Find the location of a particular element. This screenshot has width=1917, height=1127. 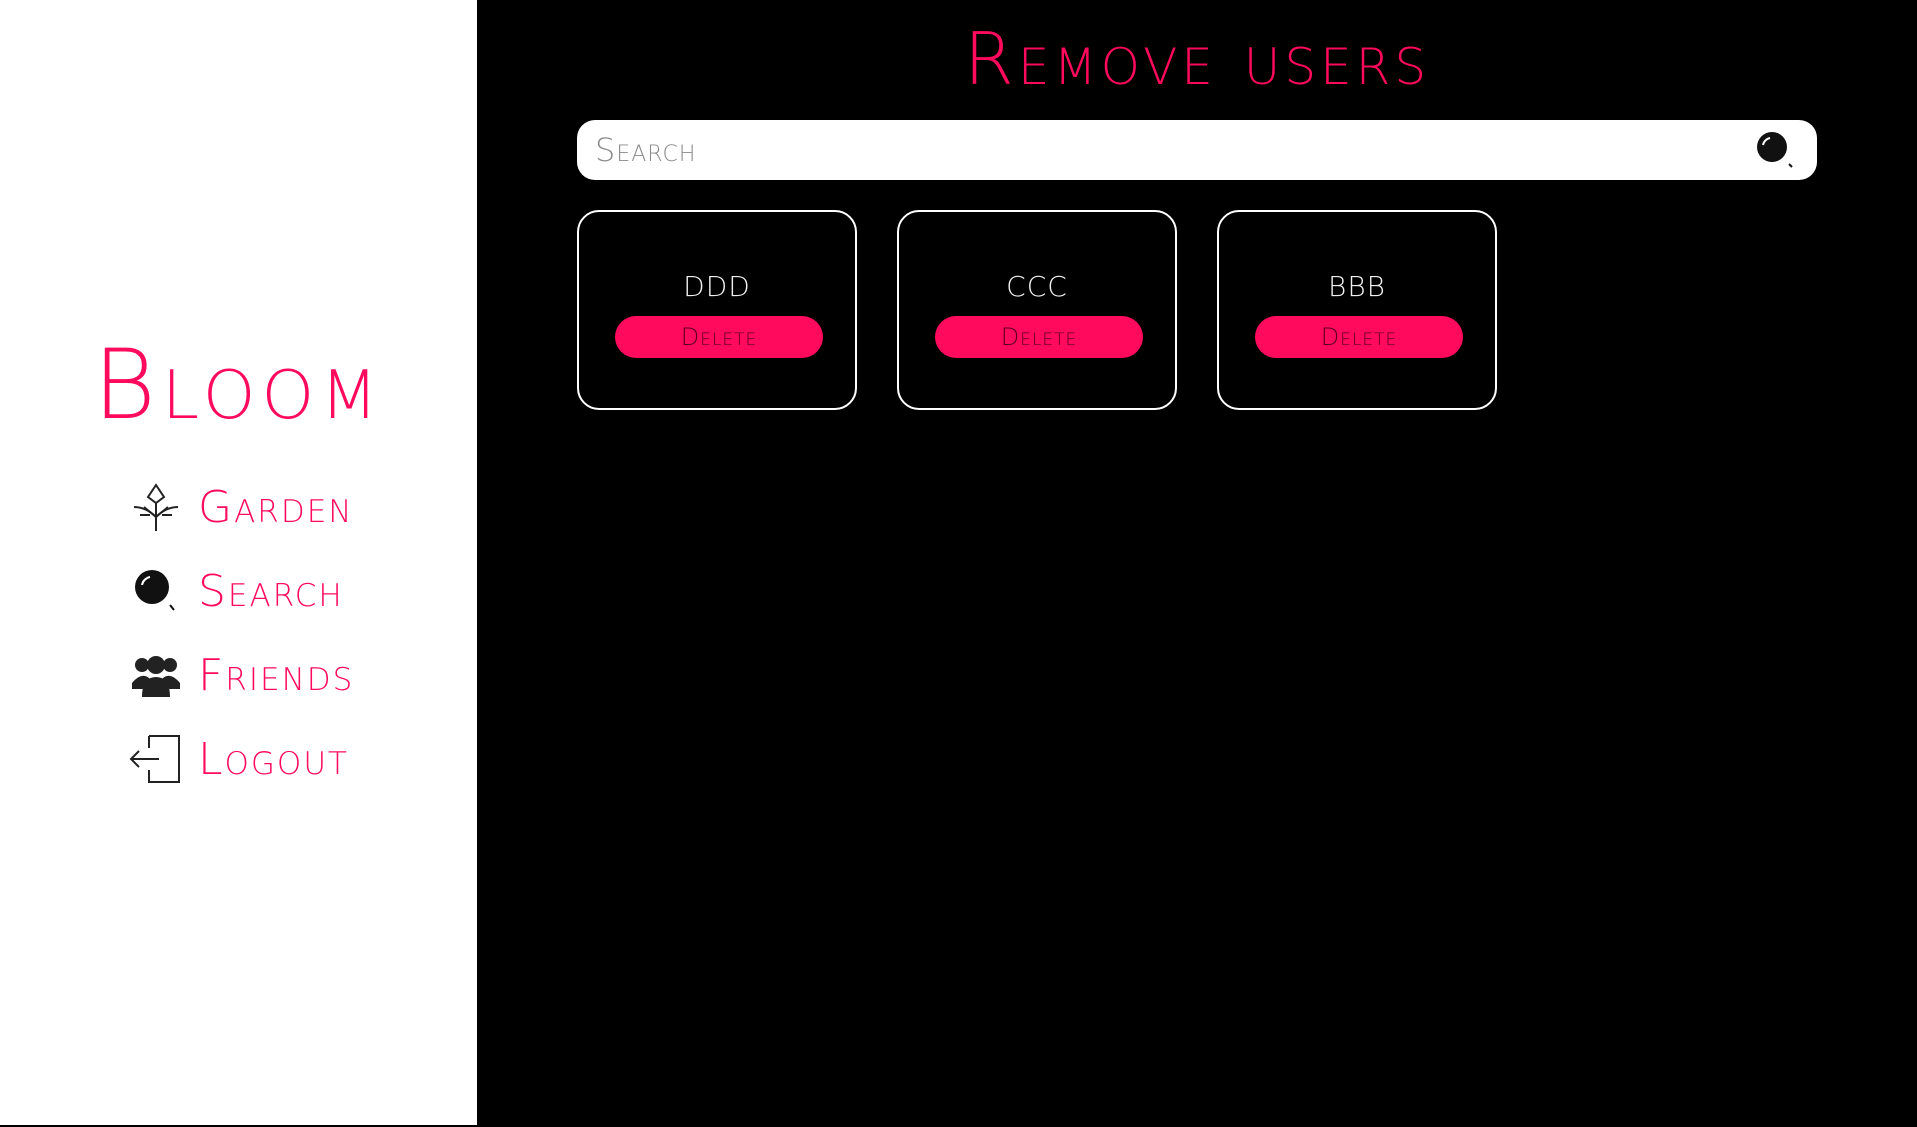

garden-icon is located at coordinates (156, 507).